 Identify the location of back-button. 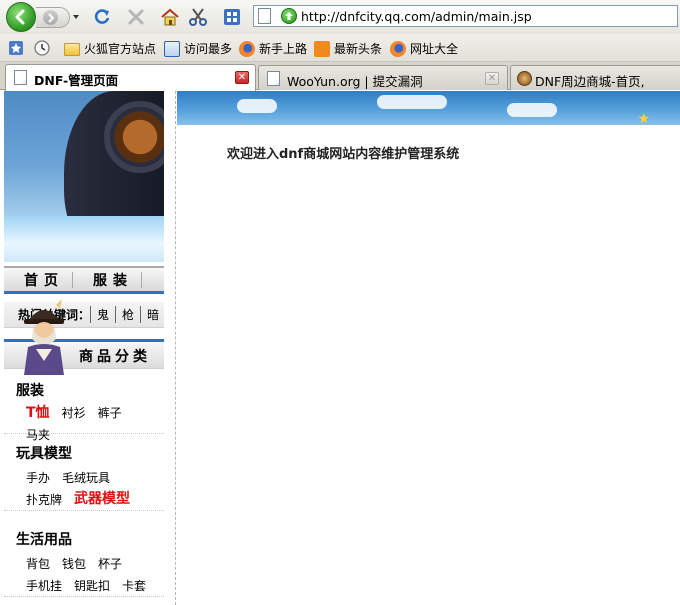
(21, 17).